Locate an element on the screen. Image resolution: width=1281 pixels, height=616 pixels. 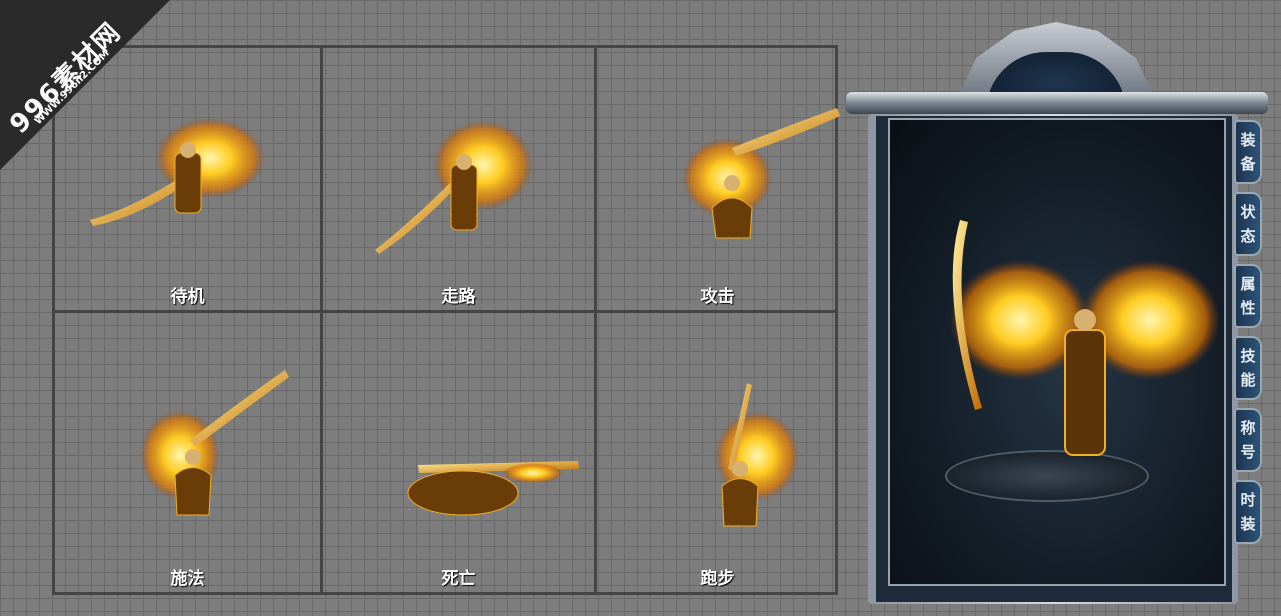
tab-label: 态 is located at coordinates (1248, 236).